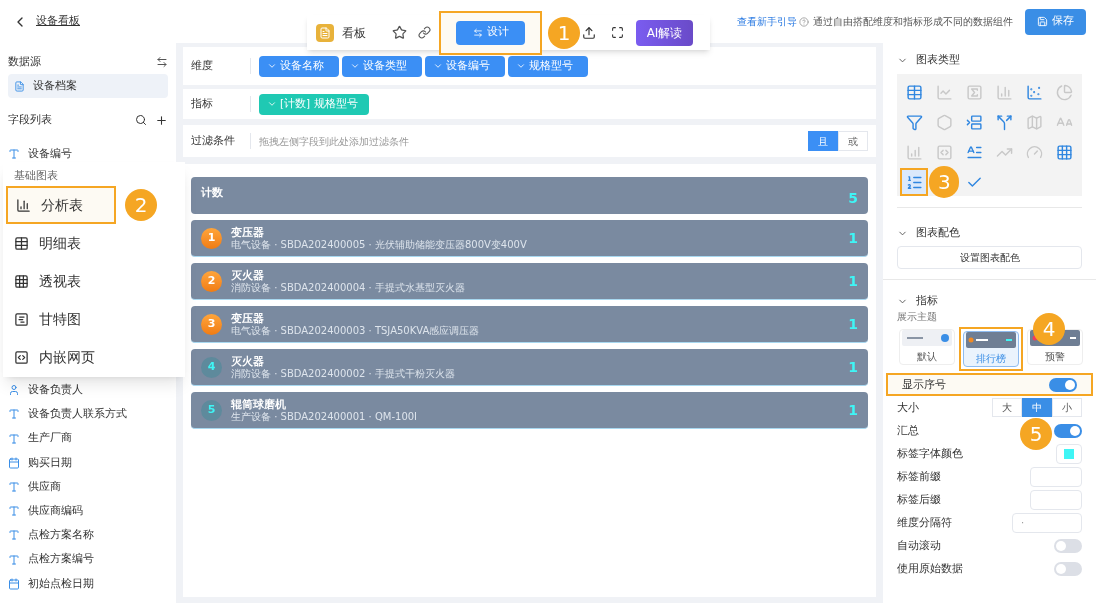  Describe the element at coordinates (24, 62) in the screenshot. I see `section-title: 数据源` at that location.